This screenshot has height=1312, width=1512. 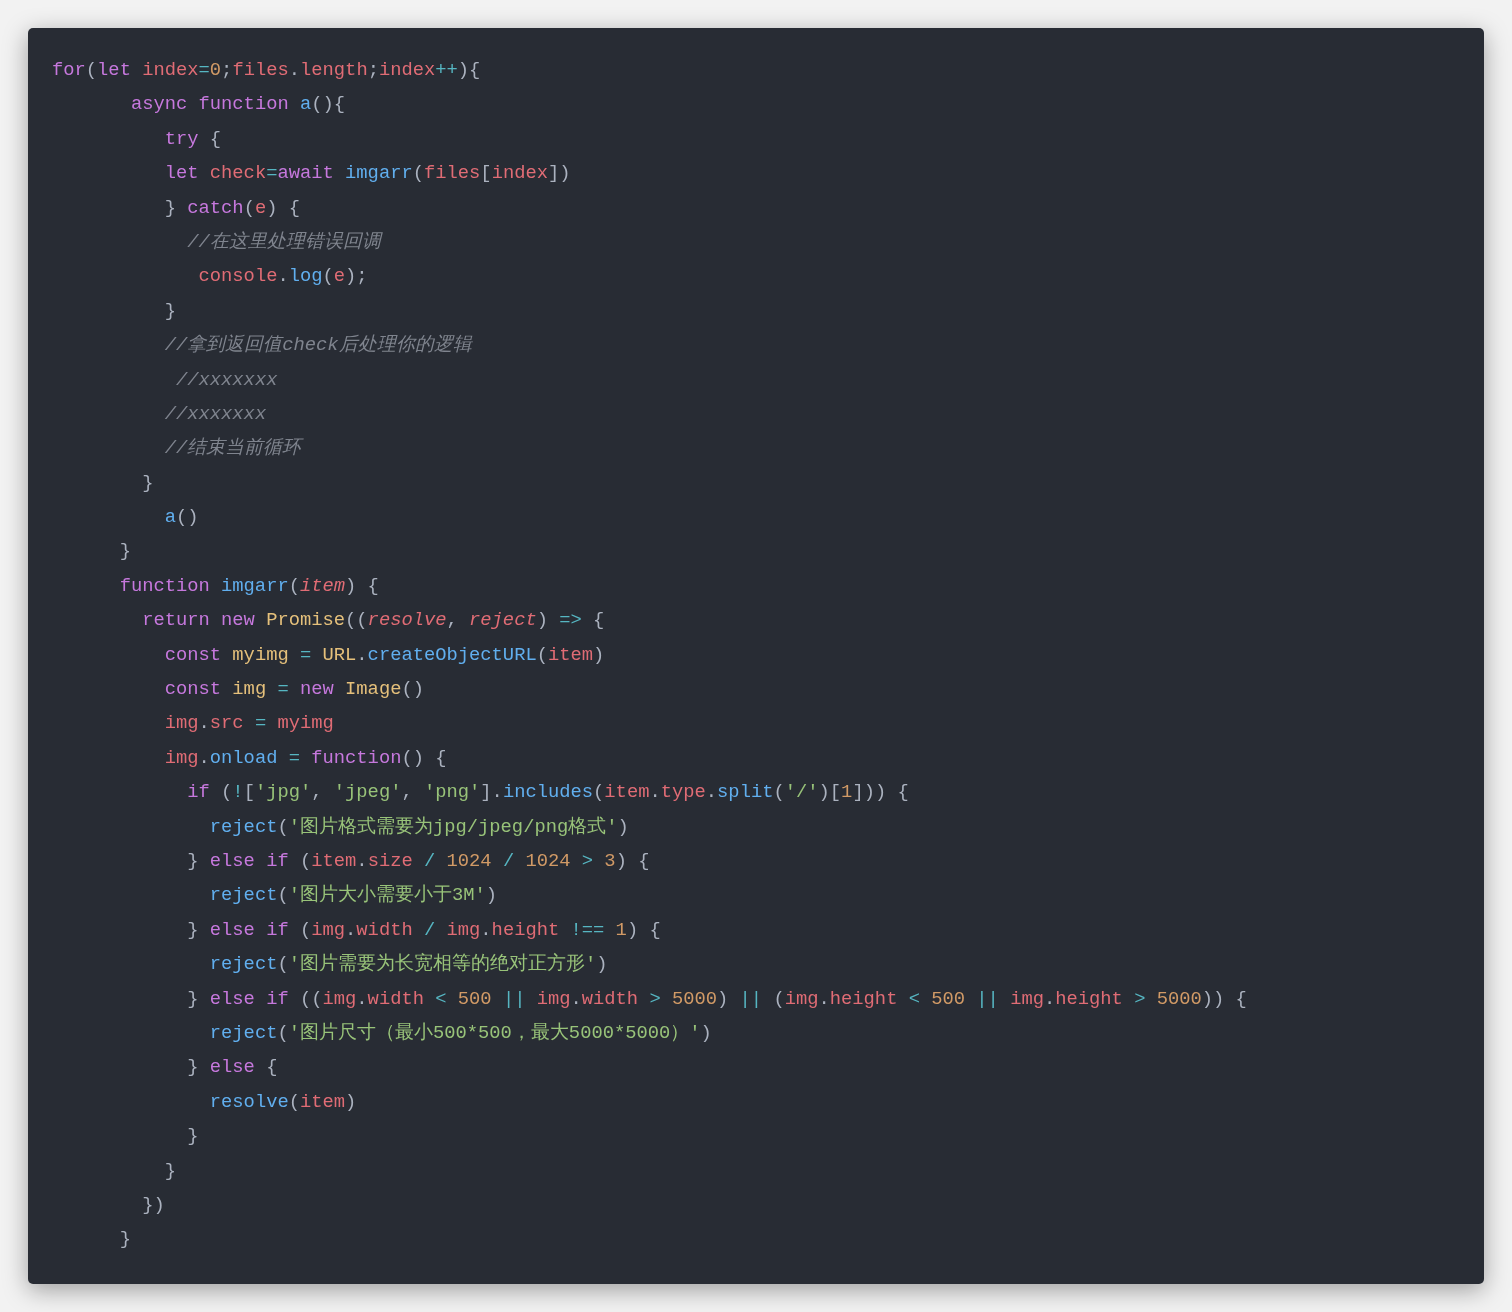 What do you see at coordinates (418, 861) in the screenshot?
I see `code-line: } else if (item.size / 1024 / 1024 > 3) {` at bounding box center [418, 861].